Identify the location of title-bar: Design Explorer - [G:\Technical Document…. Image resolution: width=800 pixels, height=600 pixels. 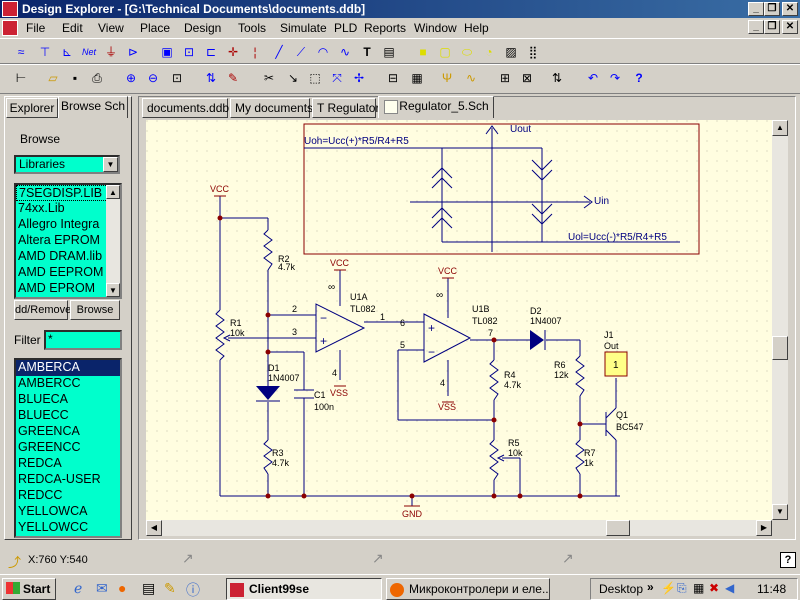
(400, 9).